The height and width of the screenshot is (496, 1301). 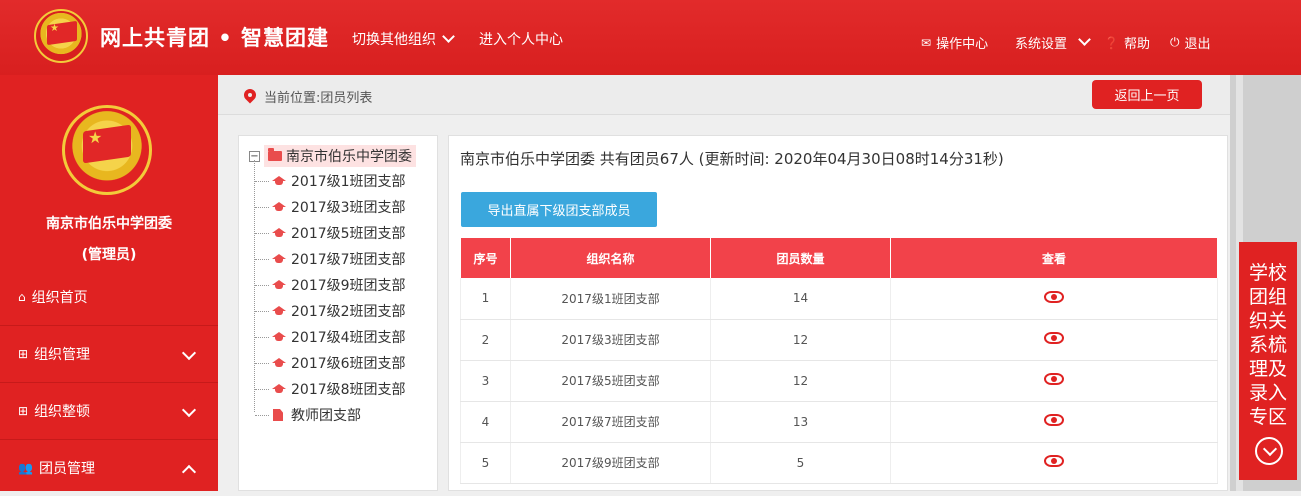 I want to click on tree-node-label: 2017级4班团支部, so click(x=348, y=338).